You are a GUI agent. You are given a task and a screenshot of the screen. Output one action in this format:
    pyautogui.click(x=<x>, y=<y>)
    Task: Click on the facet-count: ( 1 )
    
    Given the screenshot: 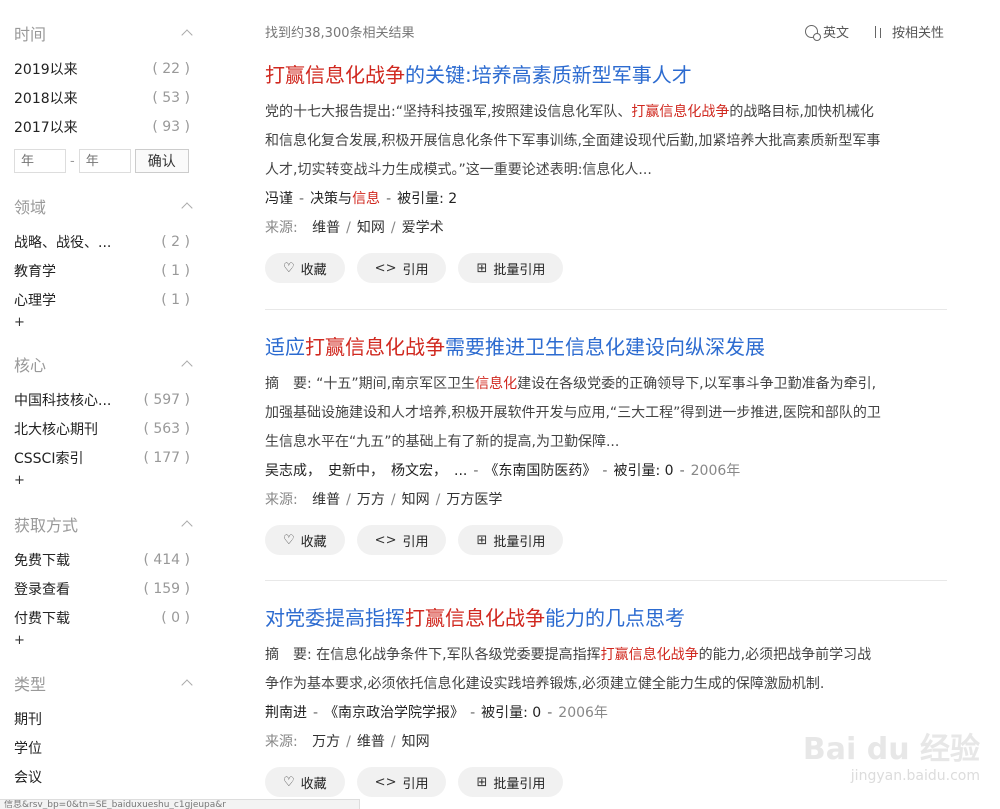 What is the action you would take?
    pyautogui.click(x=175, y=270)
    